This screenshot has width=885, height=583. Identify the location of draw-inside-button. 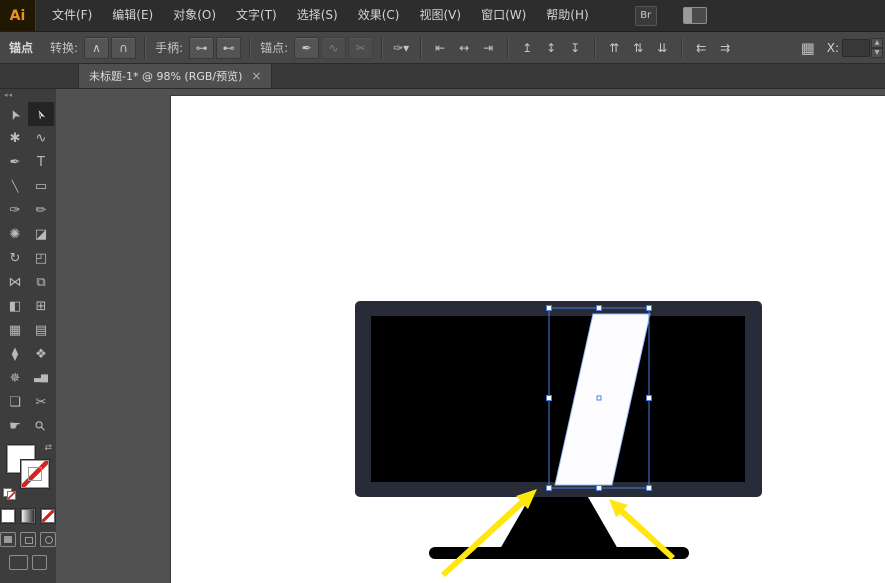
(48, 539).